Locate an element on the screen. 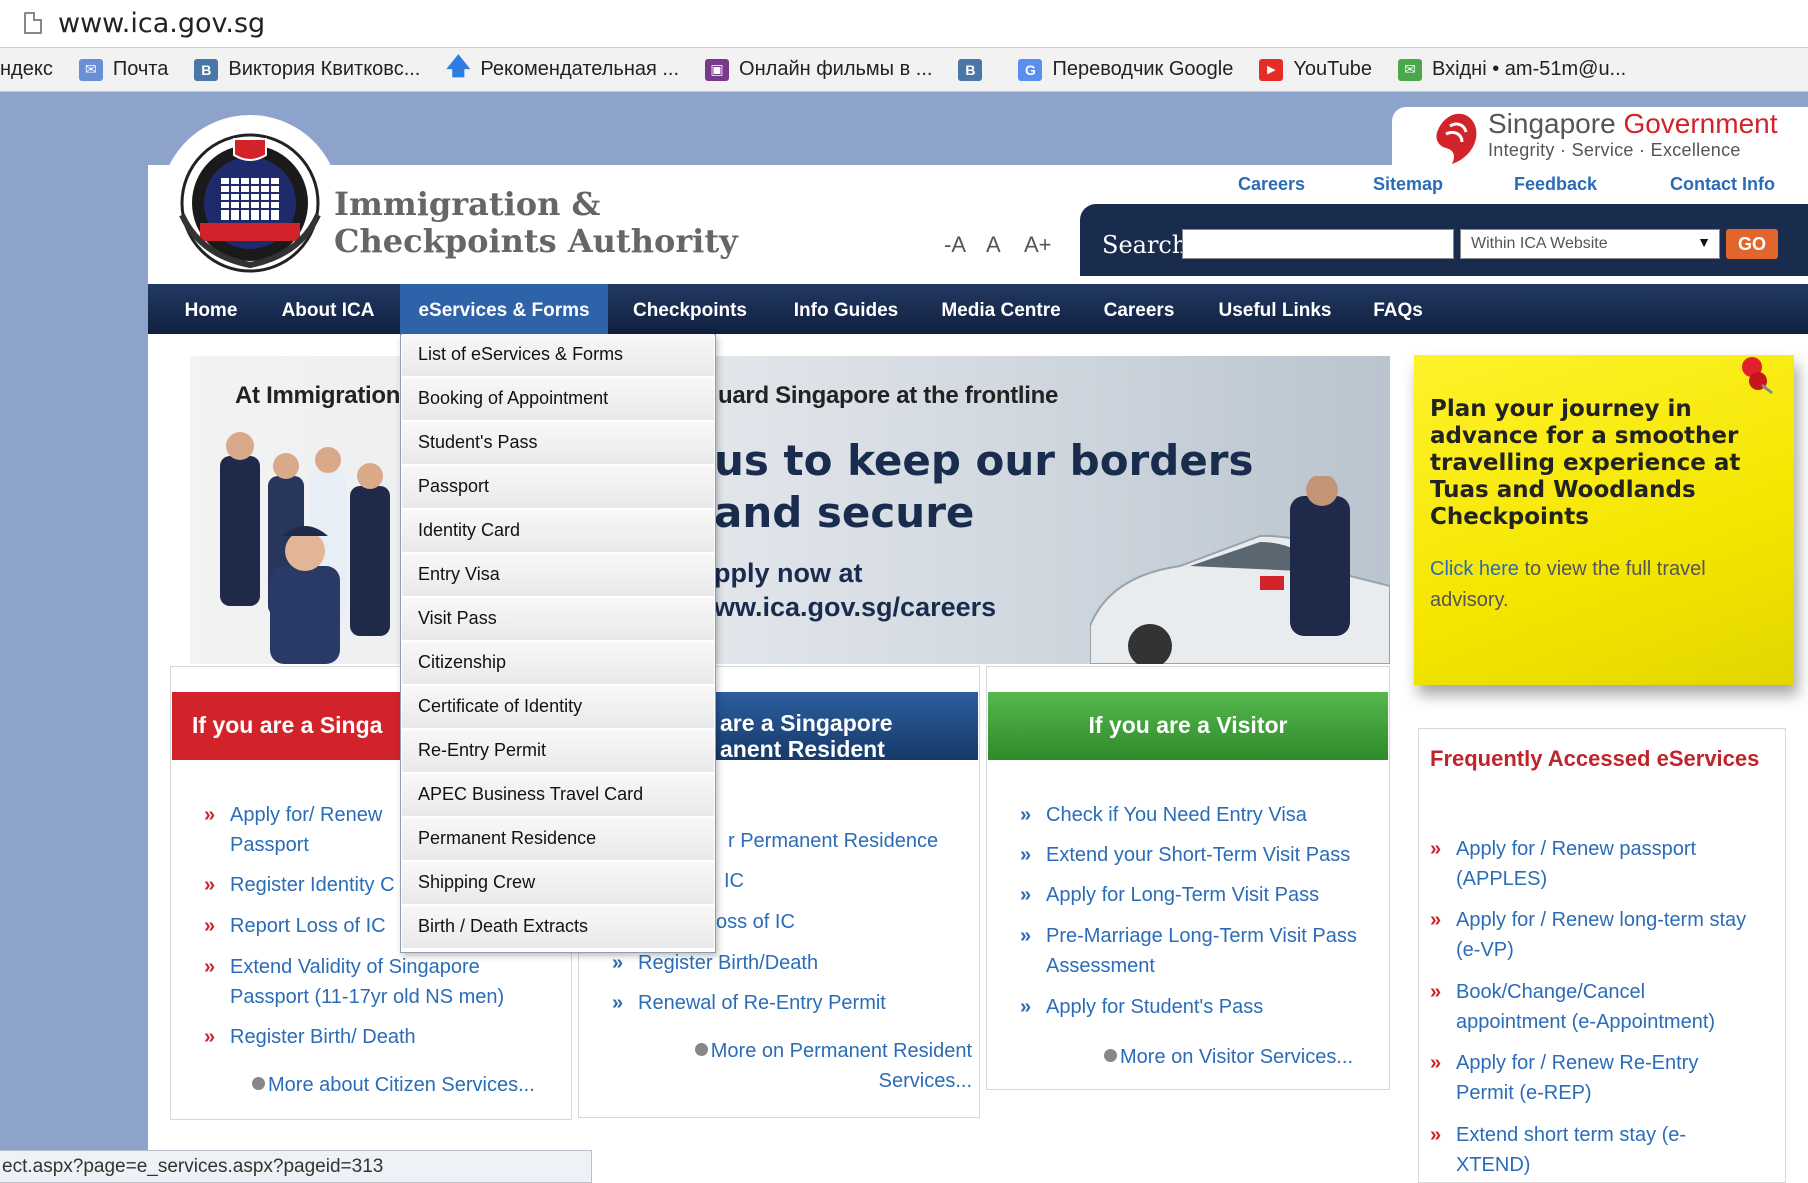 This screenshot has height=1183, width=1808. menu-item-visit-pass: Visit Pass is located at coordinates (558, 619).